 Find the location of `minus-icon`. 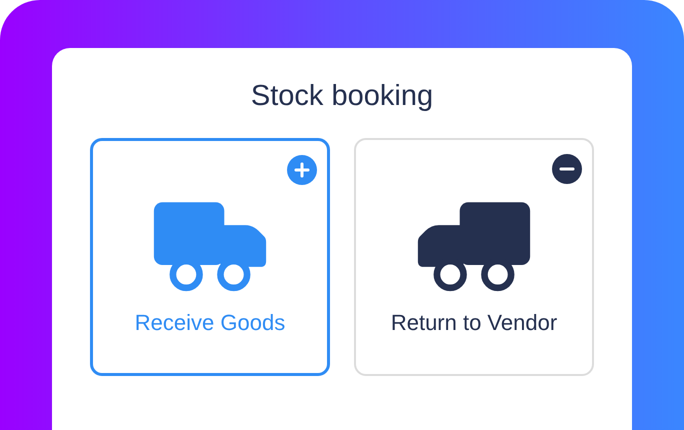

minus-icon is located at coordinates (567, 169).